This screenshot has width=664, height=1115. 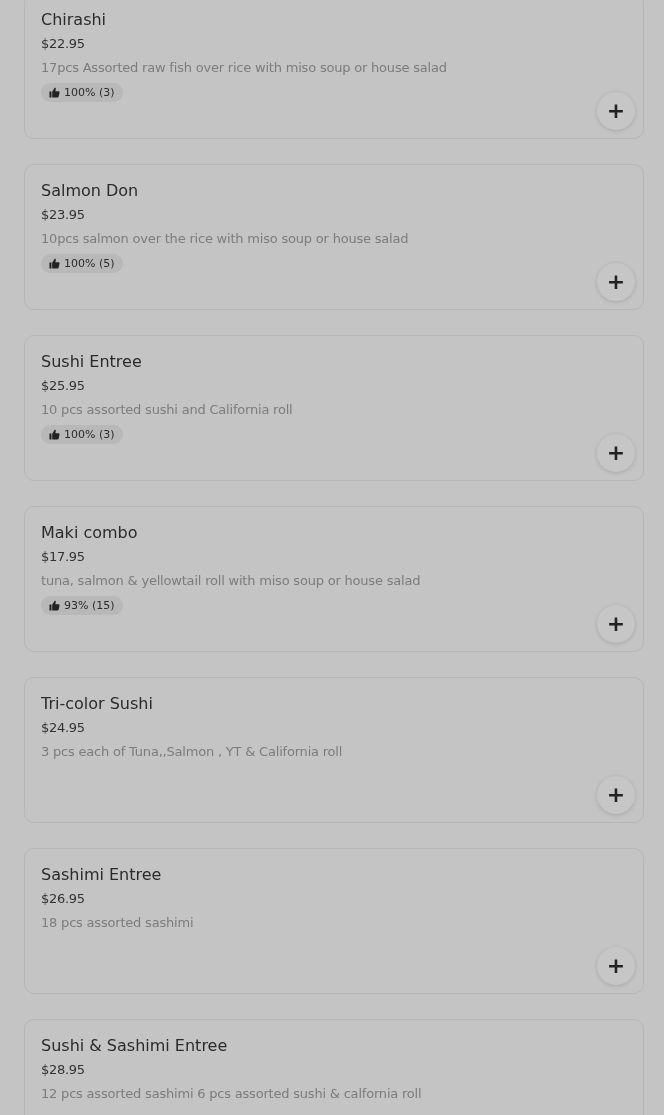 I want to click on item-name: Sushi & Sashimi Entree, so click(x=135, y=1046).